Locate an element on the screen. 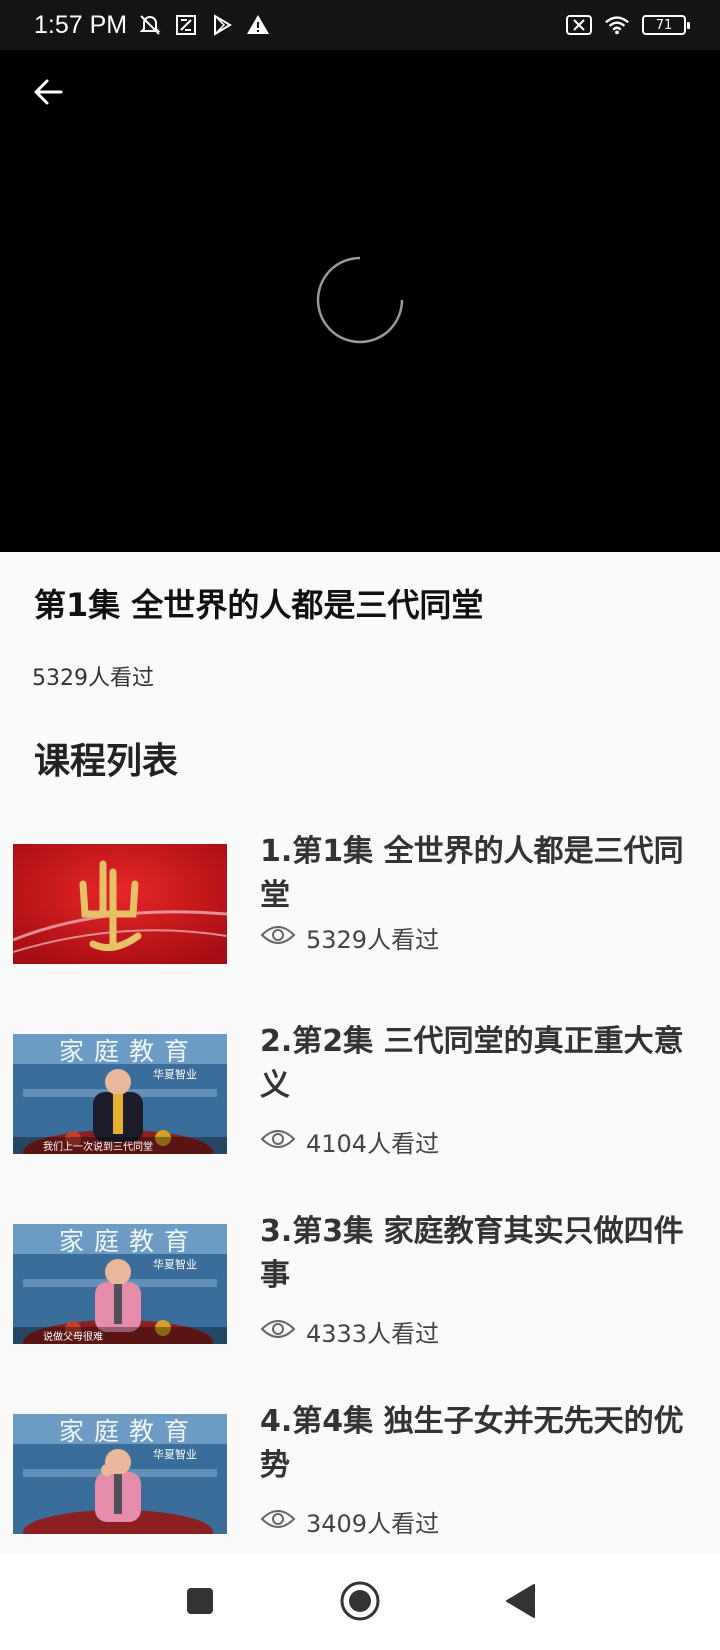 The width and height of the screenshot is (720, 1650). list-item-title: 2.第2集 三代同堂的真正重大意义 is located at coordinates (472, 1063).